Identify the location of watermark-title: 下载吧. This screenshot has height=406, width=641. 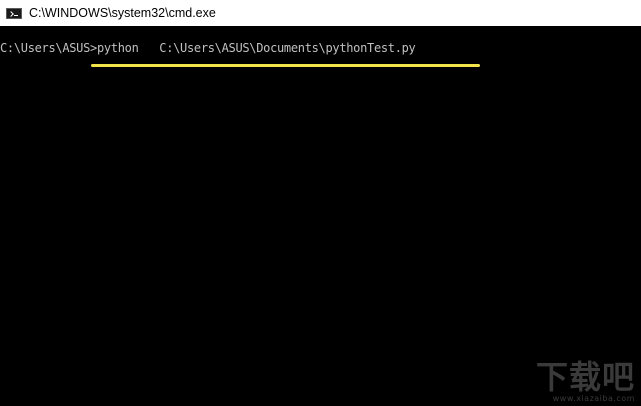
(585, 377).